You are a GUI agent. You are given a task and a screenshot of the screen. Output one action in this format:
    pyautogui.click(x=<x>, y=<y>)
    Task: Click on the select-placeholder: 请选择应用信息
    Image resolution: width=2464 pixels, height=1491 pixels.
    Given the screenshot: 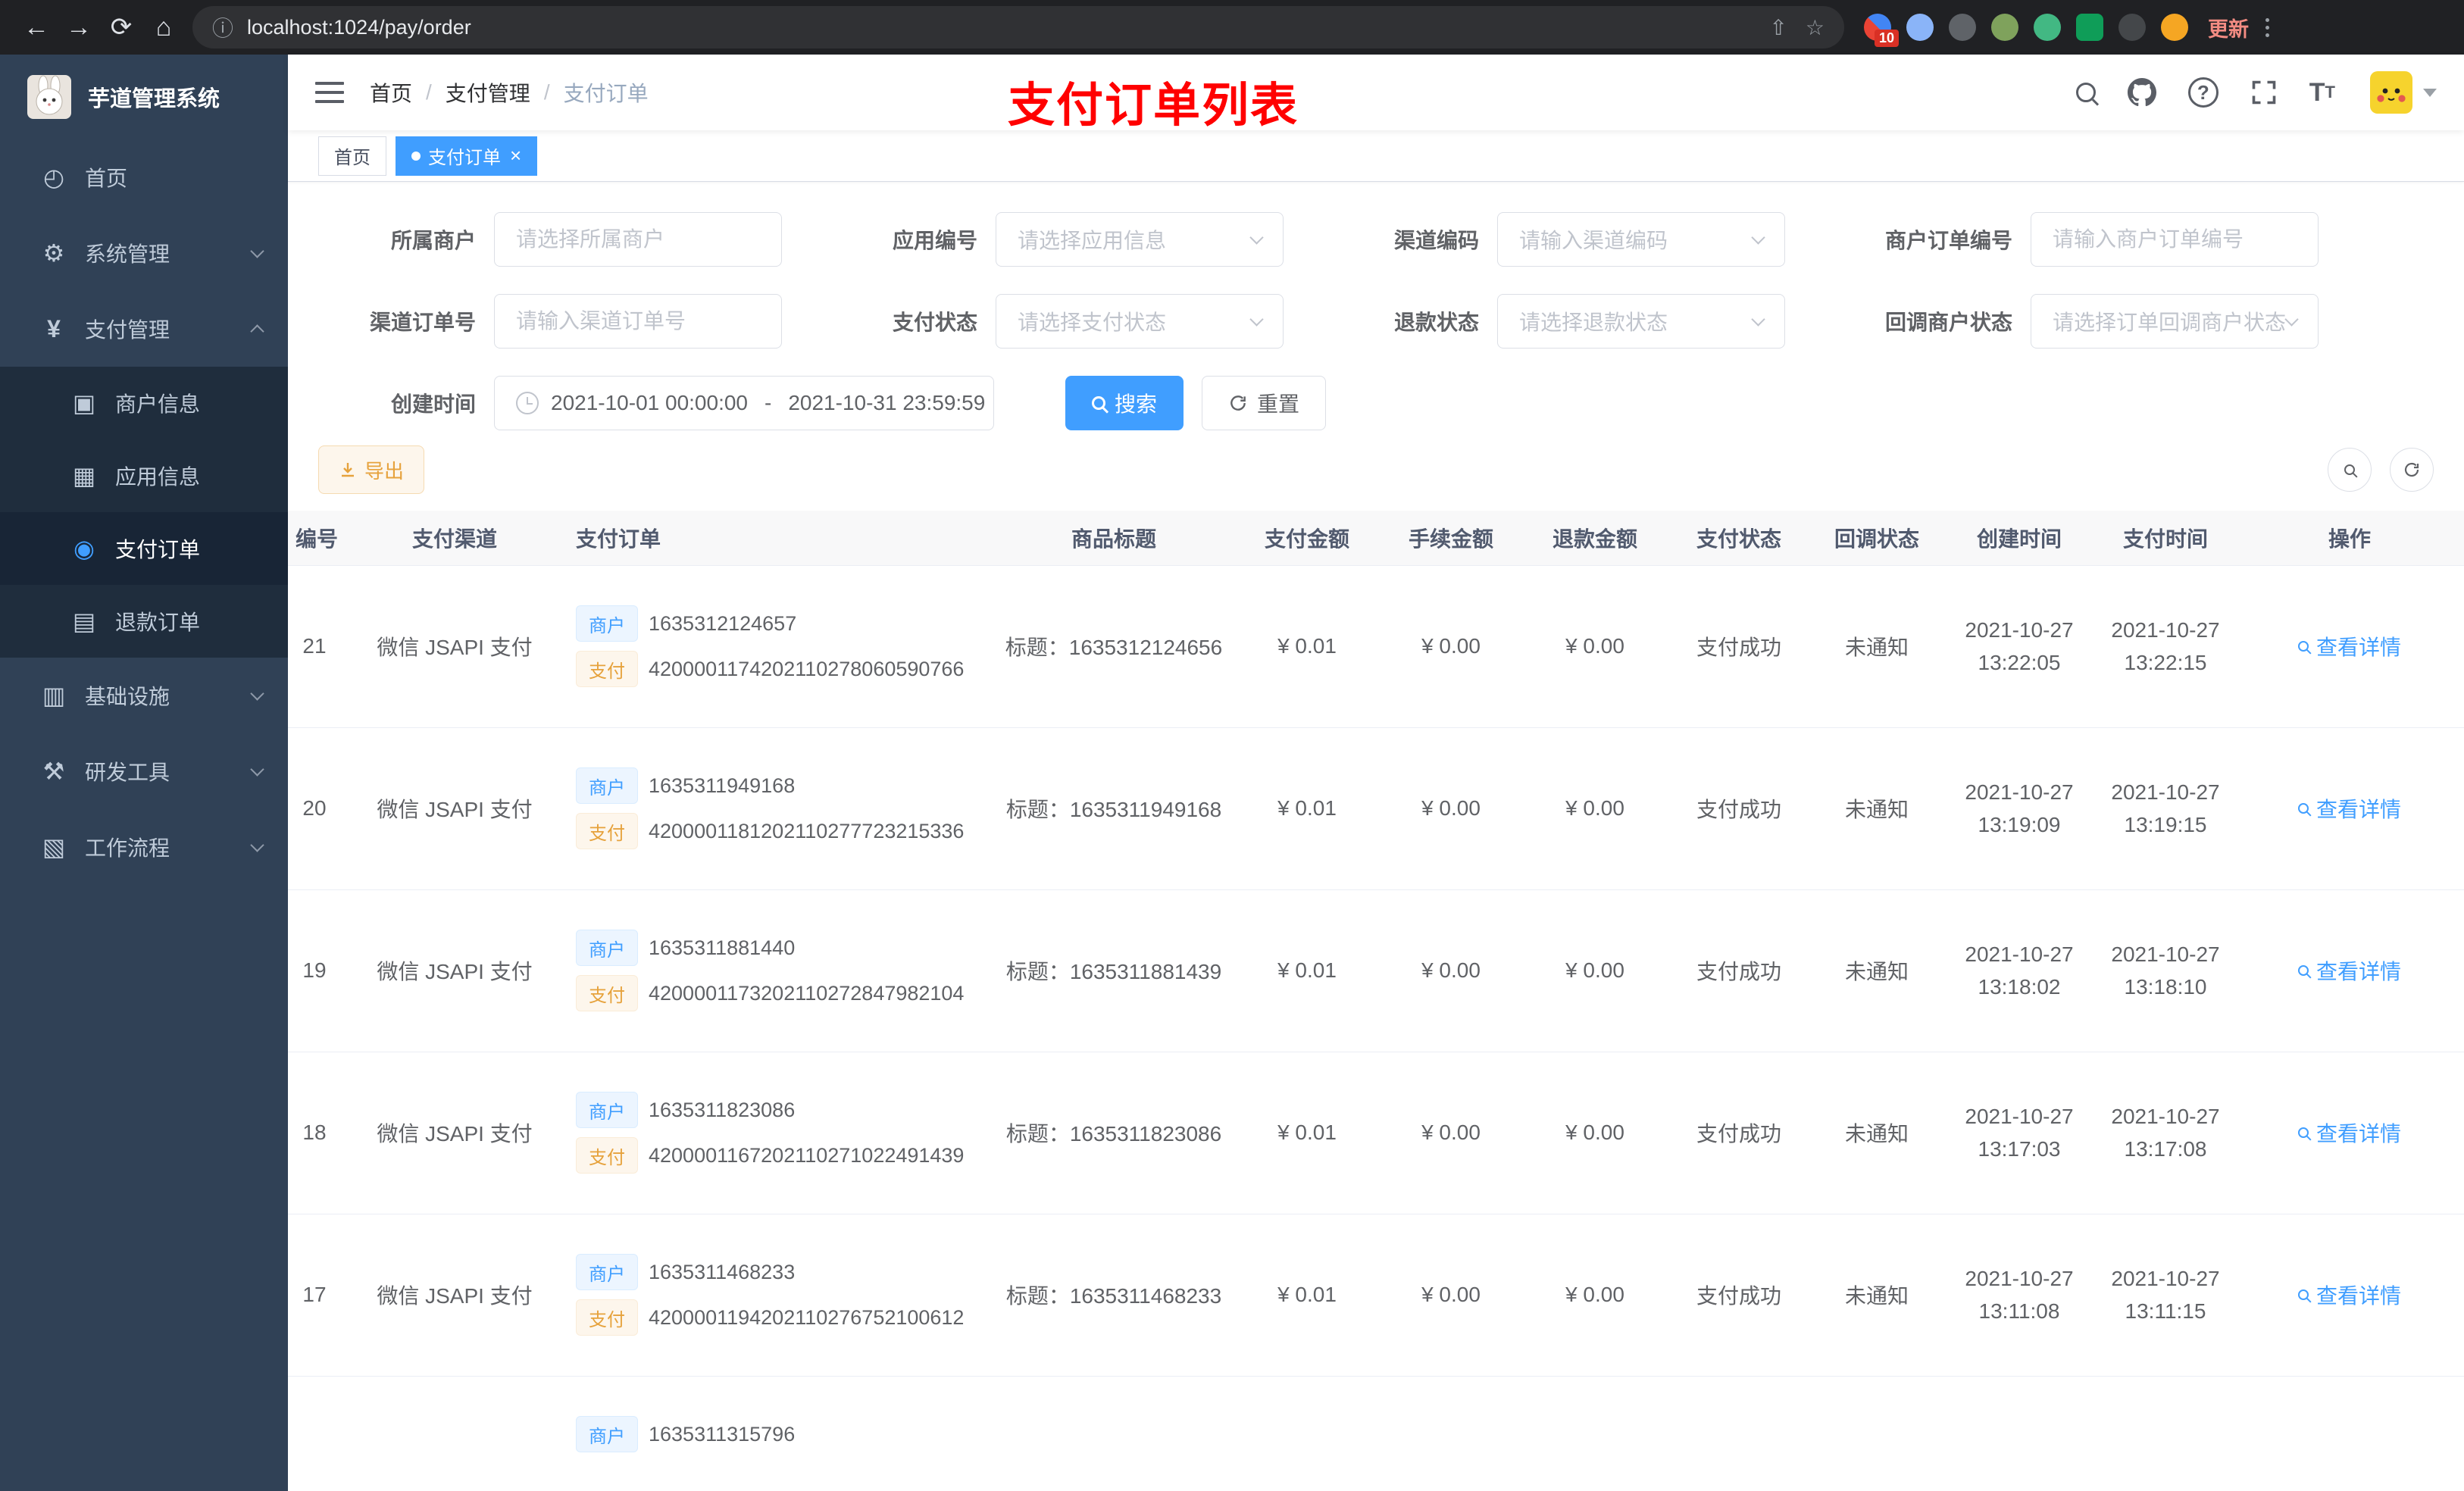 What is the action you would take?
    pyautogui.click(x=1092, y=240)
    